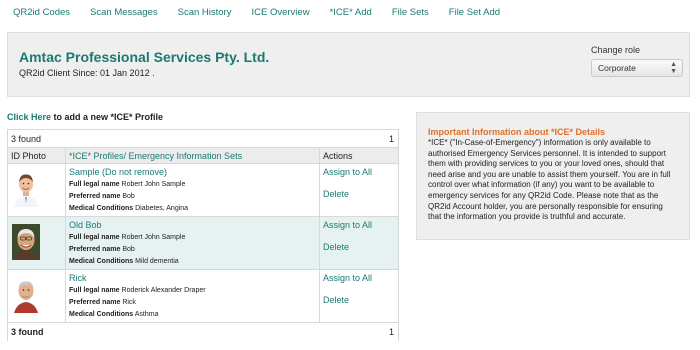 The image size is (700, 350). I want to click on nav-ice-overview: ICE Overview, so click(280, 12).